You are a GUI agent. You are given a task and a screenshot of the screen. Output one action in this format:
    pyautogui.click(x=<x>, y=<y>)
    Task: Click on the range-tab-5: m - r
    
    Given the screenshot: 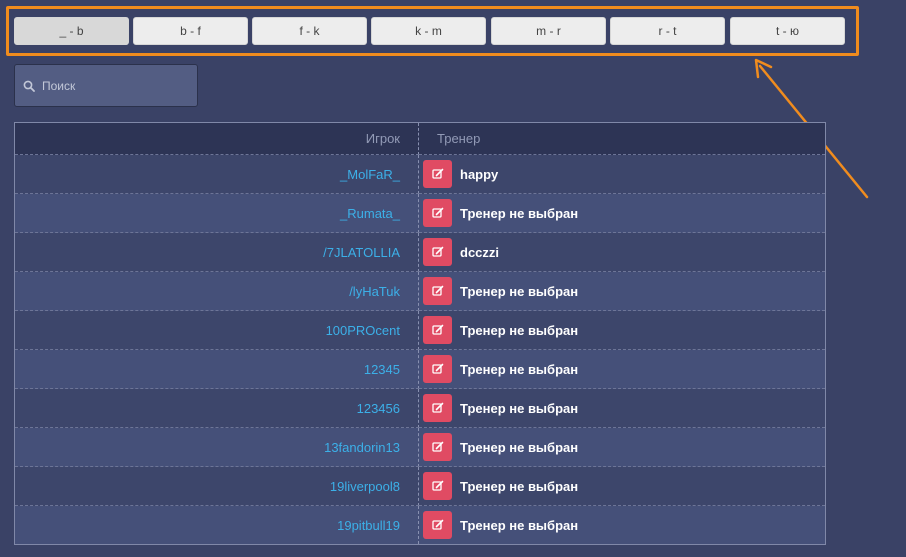 What is the action you would take?
    pyautogui.click(x=548, y=31)
    